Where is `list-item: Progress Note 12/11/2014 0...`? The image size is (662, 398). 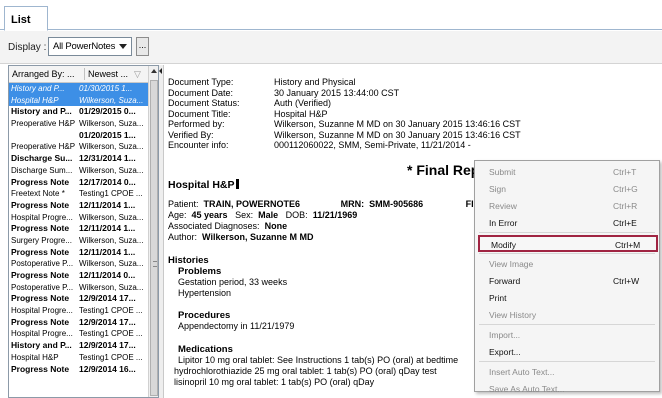
list-item: Progress Note 12/11/2014 0... is located at coordinates (78, 276).